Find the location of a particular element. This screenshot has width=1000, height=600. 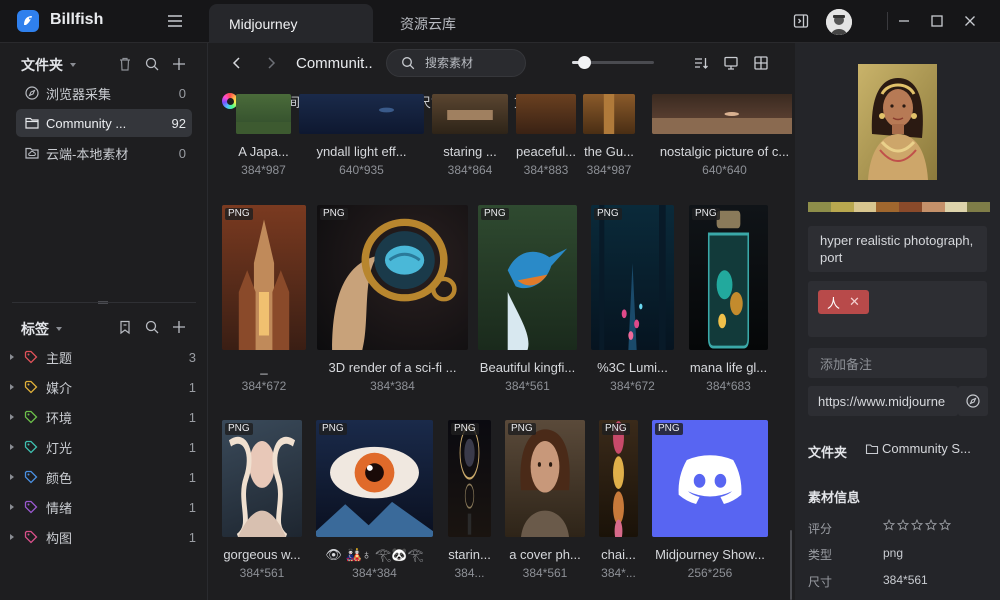

display-icon is located at coordinates (731, 63).